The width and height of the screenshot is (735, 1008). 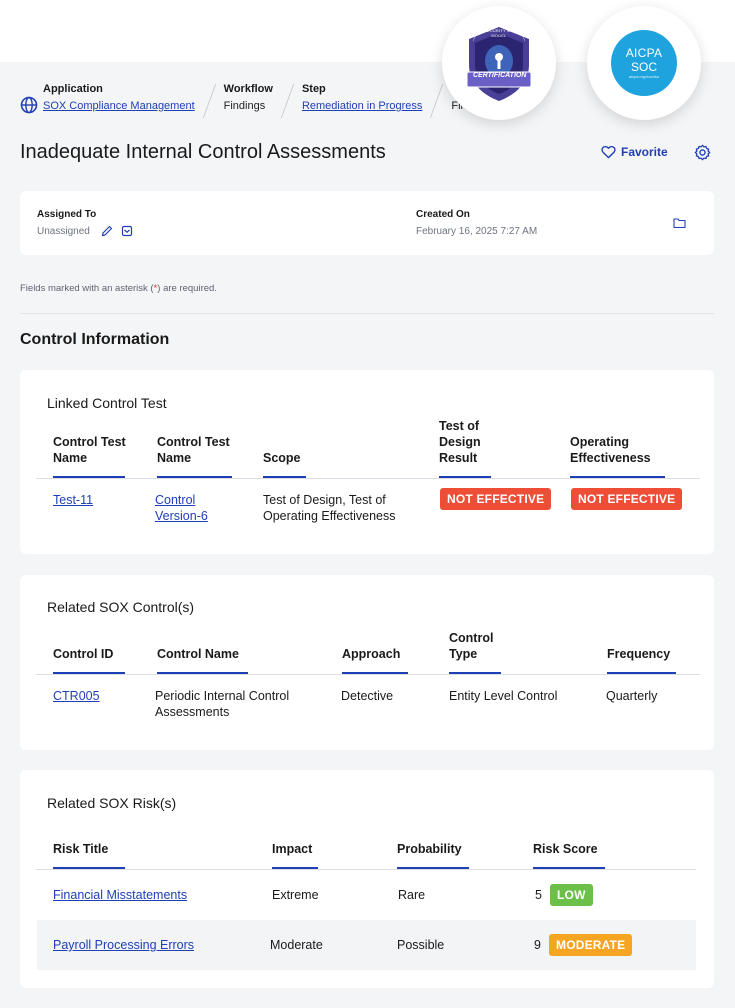 I want to click on column-header: Control Name, so click(x=198, y=654).